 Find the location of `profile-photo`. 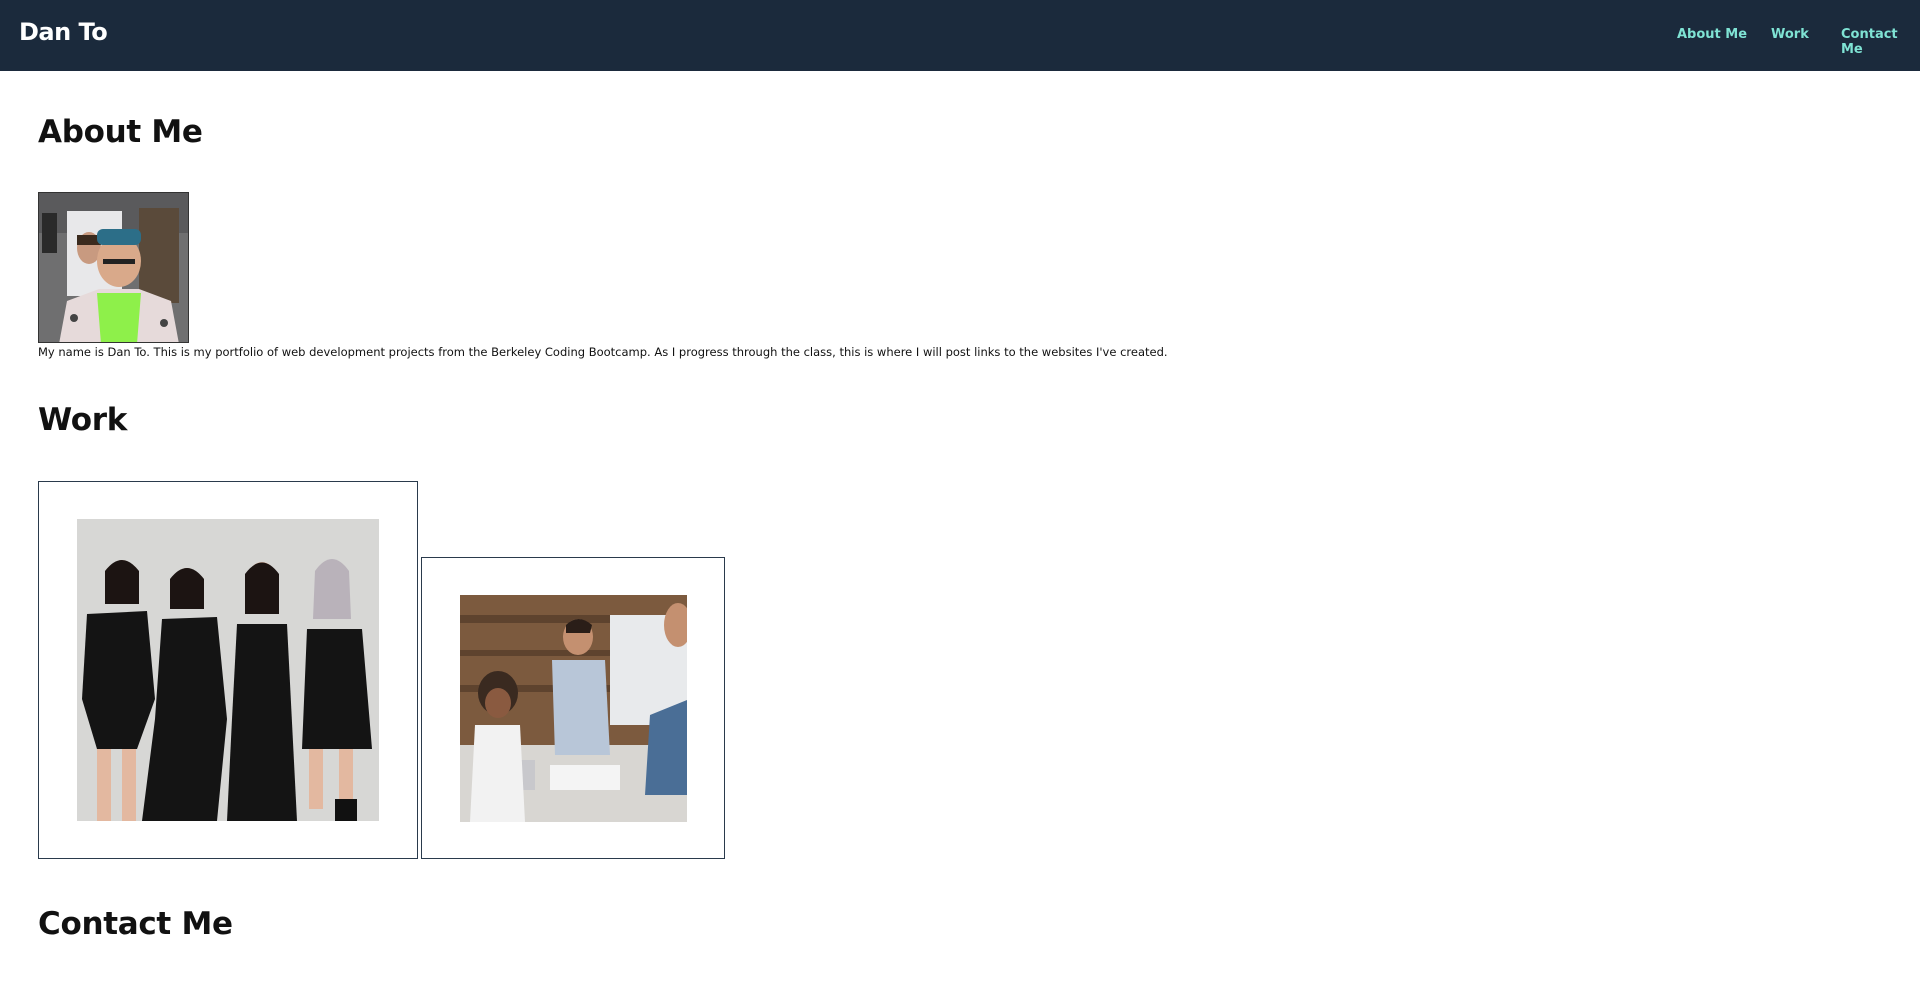

profile-photo is located at coordinates (113, 267).